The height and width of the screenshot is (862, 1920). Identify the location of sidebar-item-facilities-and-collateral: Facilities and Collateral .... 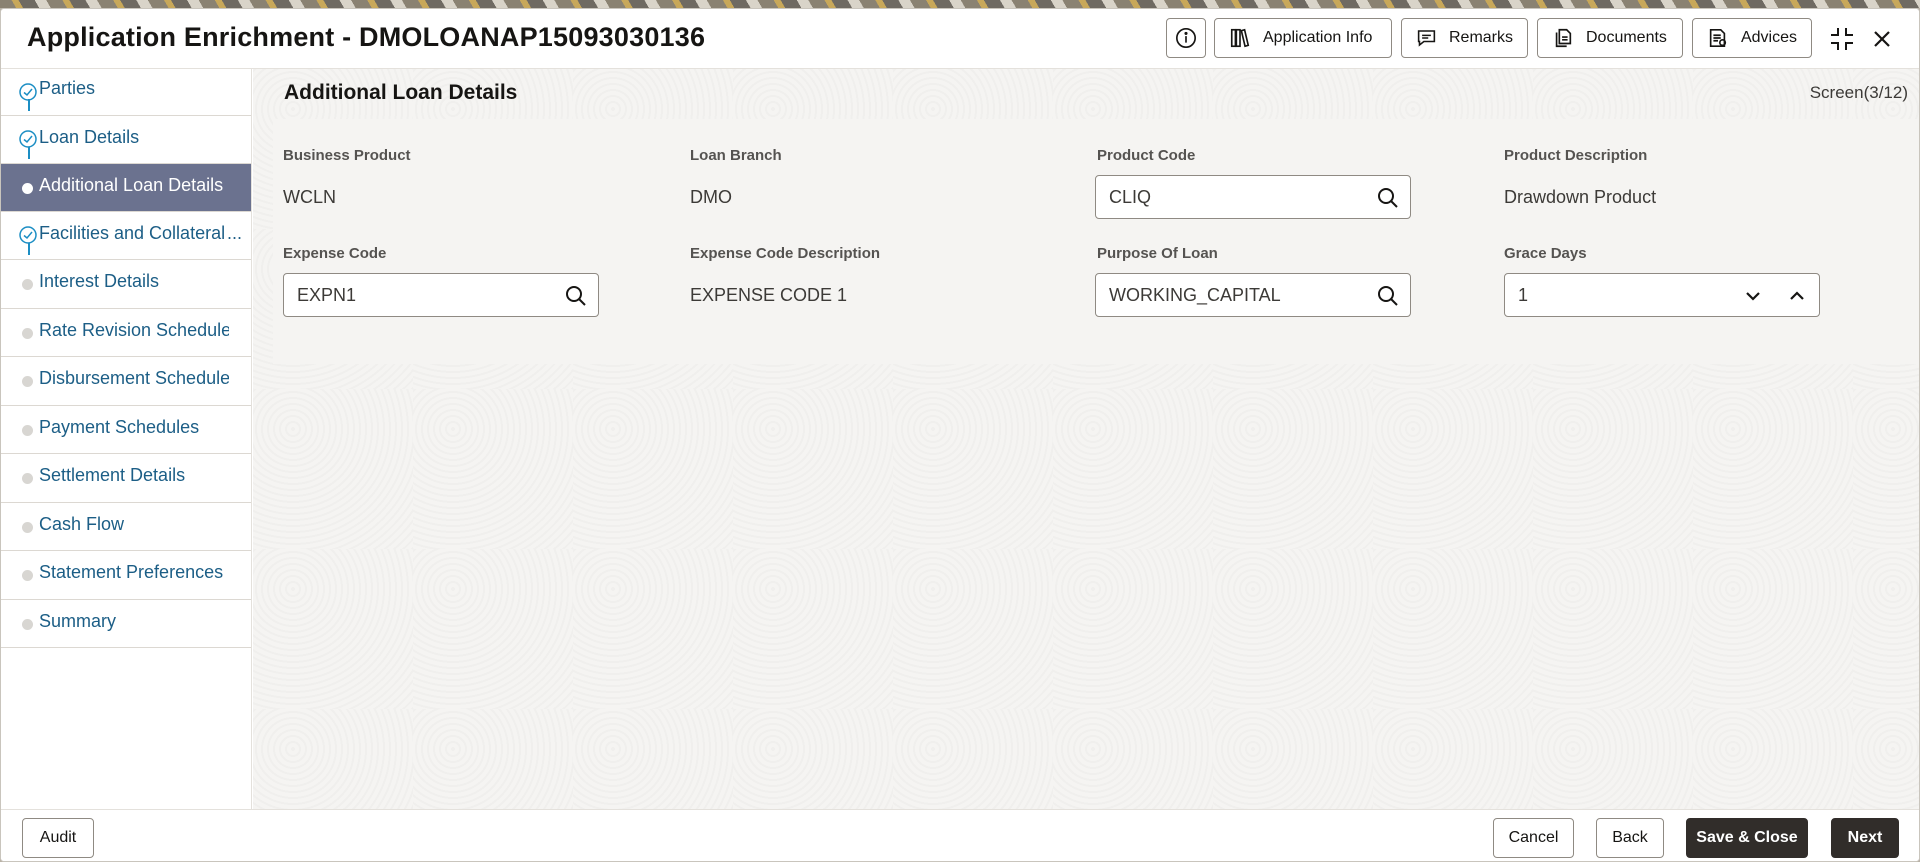
(126, 236).